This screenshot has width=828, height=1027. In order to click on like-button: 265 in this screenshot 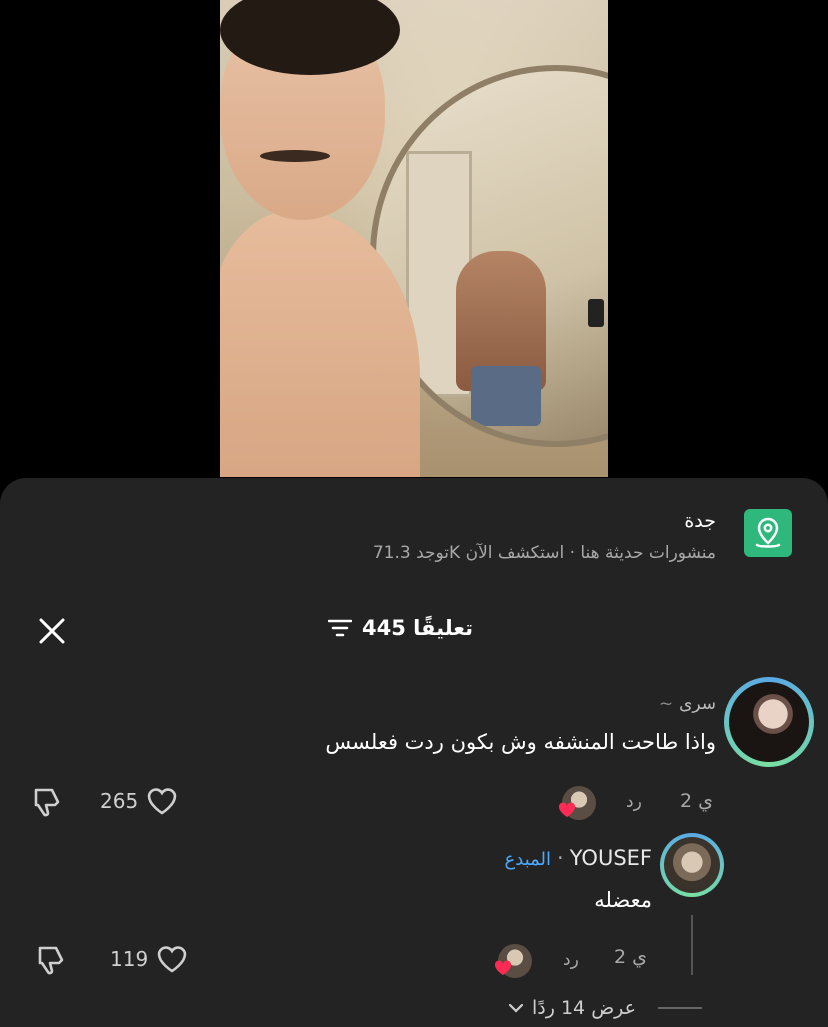, I will do `click(139, 801)`.